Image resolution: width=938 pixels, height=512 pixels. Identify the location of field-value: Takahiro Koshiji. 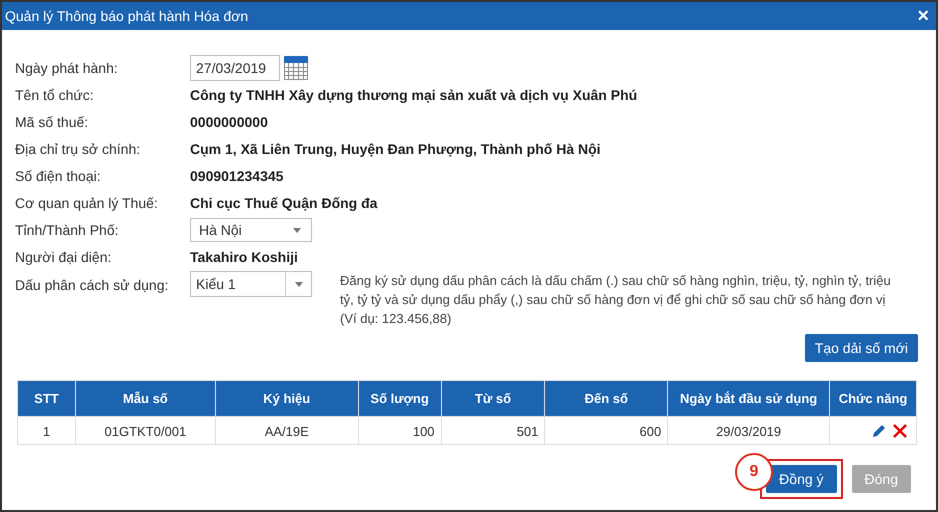
(244, 257).